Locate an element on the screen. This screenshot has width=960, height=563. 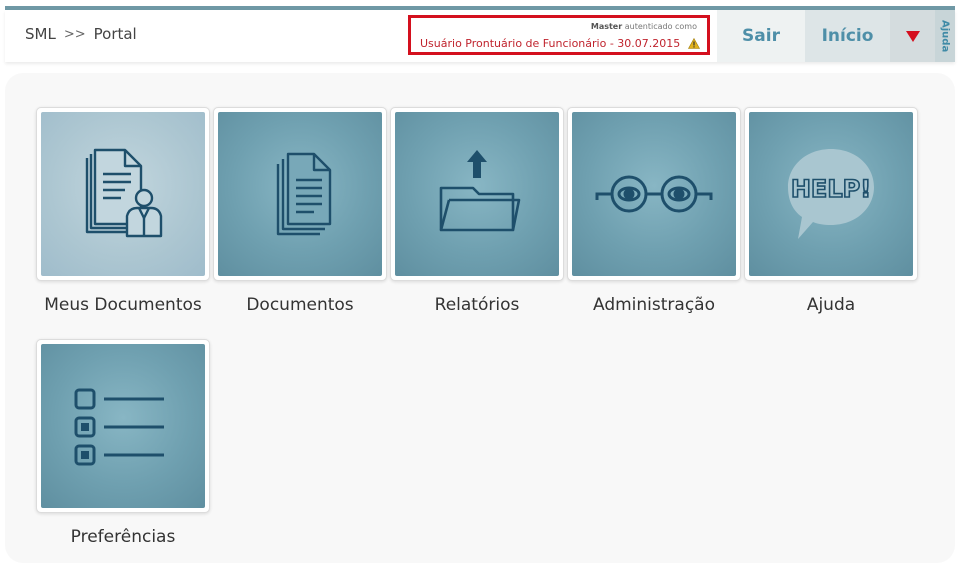
dropdown-button is located at coordinates (912, 36).